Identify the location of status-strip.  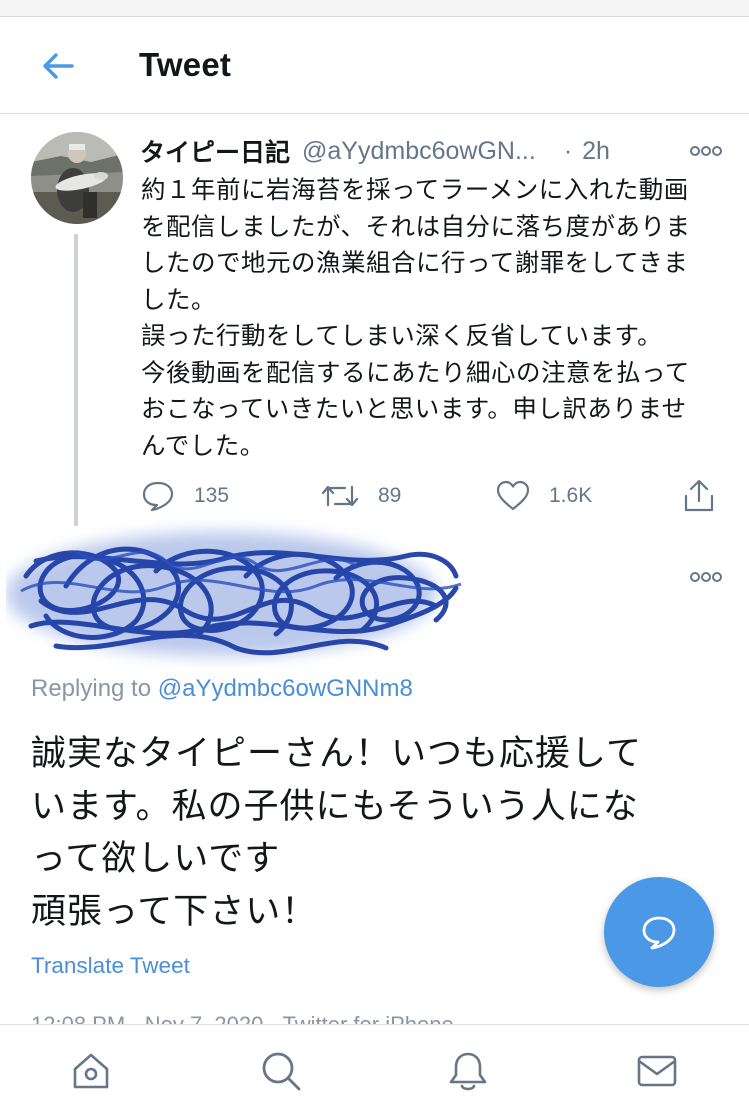
(374, 8).